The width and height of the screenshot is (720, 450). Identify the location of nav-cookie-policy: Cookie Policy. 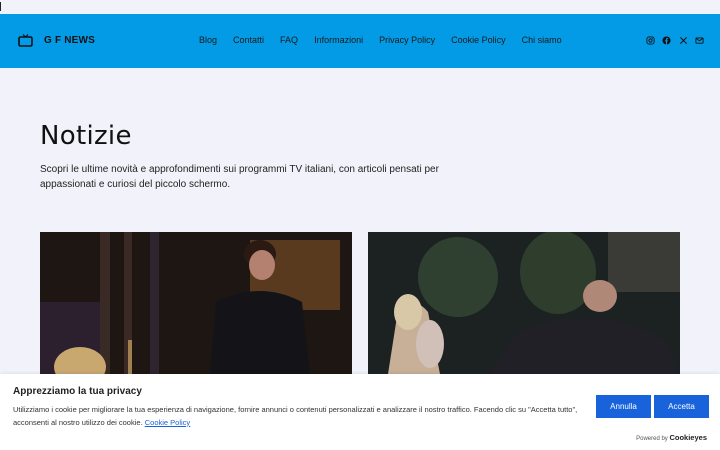
(478, 40).